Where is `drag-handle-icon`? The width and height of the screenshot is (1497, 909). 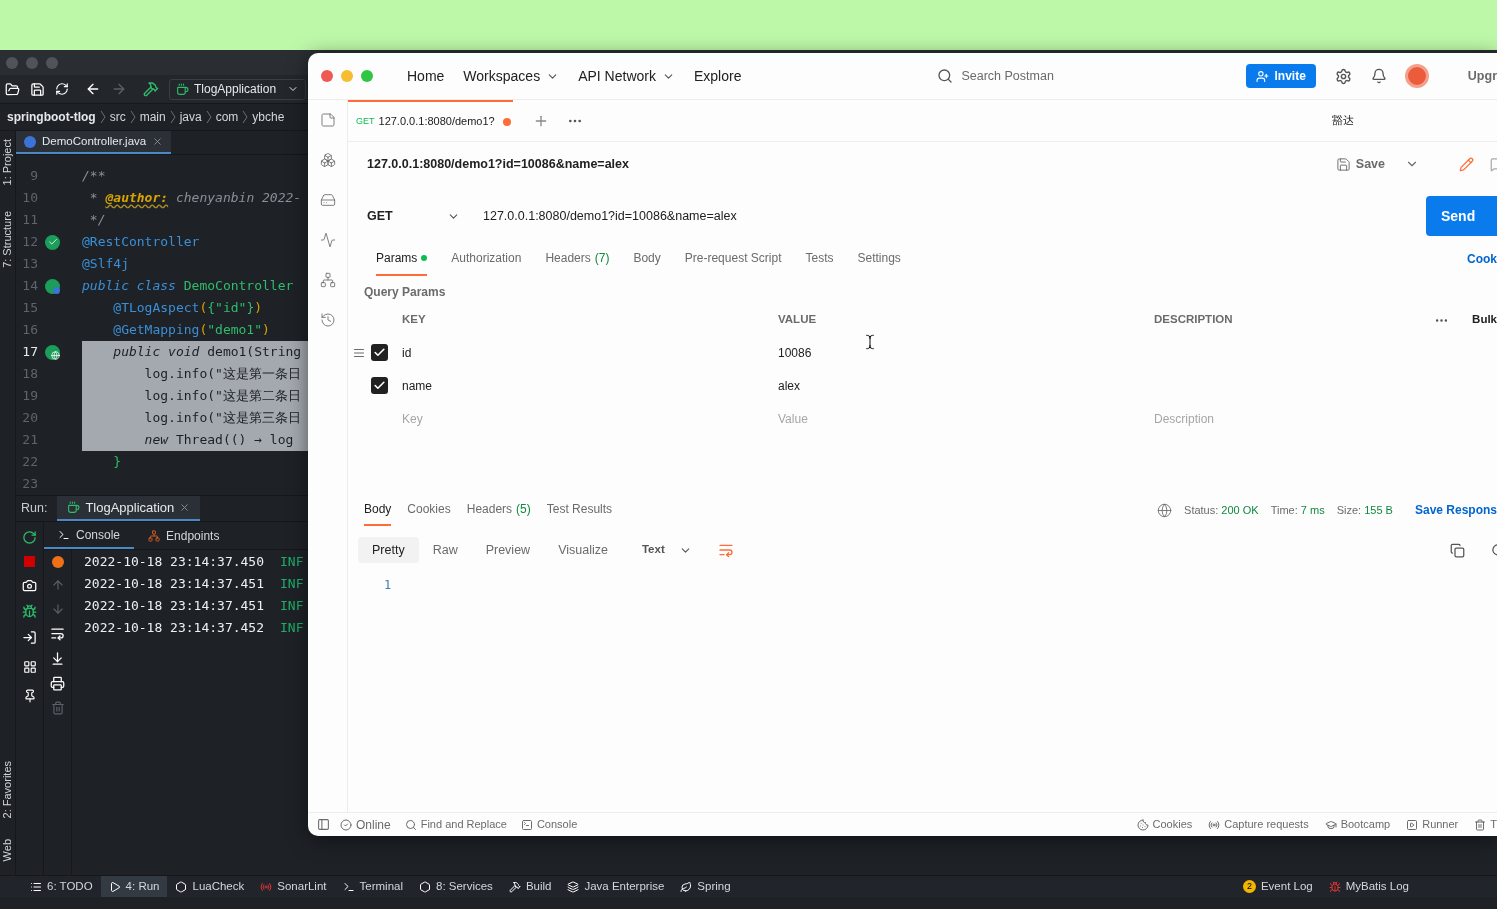 drag-handle-icon is located at coordinates (359, 352).